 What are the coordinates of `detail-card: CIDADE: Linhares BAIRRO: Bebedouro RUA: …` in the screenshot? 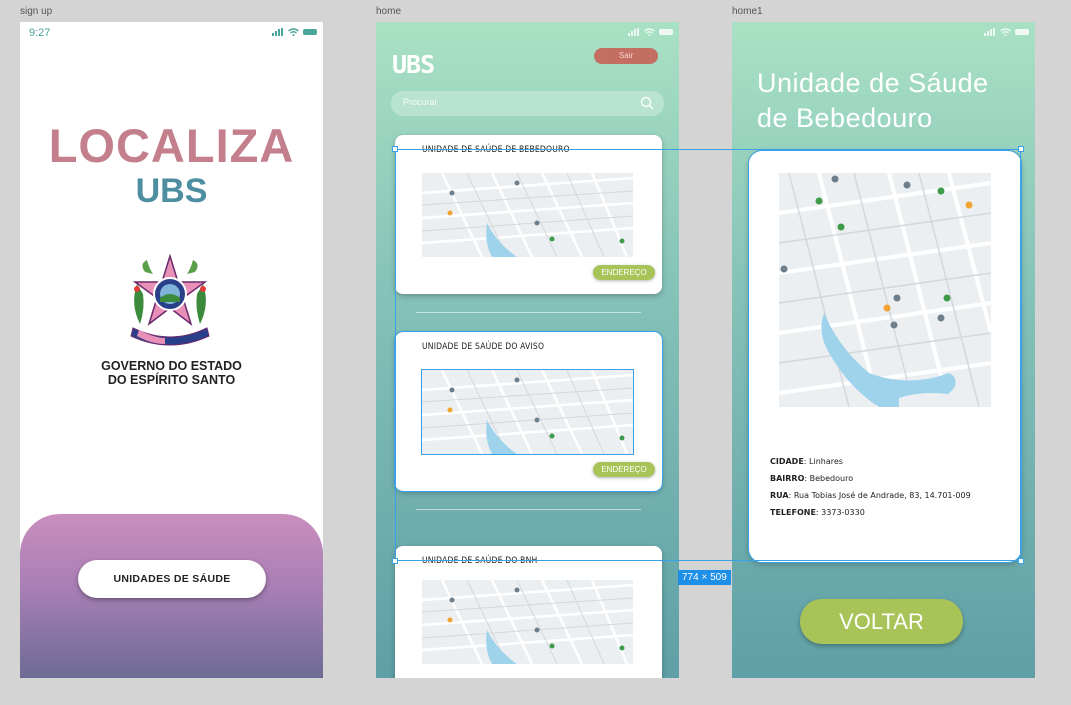 It's located at (885, 356).